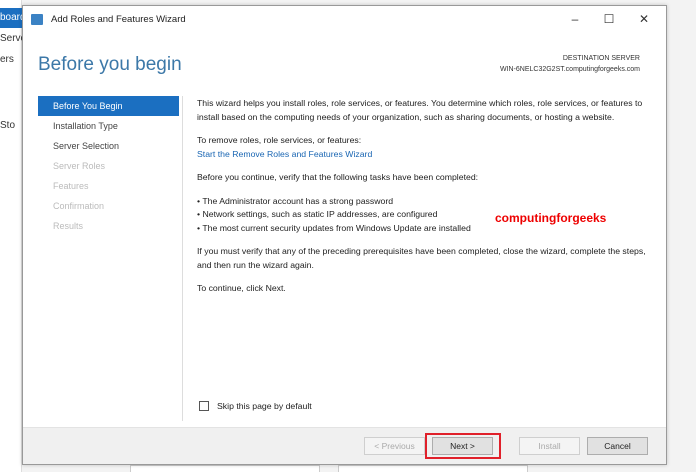 The width and height of the screenshot is (696, 472). I want to click on nav-server-roles: Server Roles, so click(79, 166).